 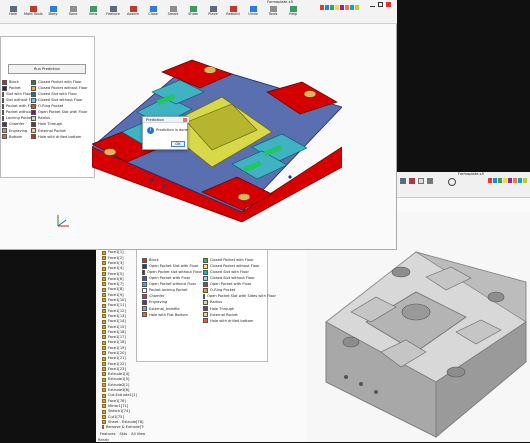 I want to click on run-prediction-button: Run Prediction, so click(x=47, y=69).